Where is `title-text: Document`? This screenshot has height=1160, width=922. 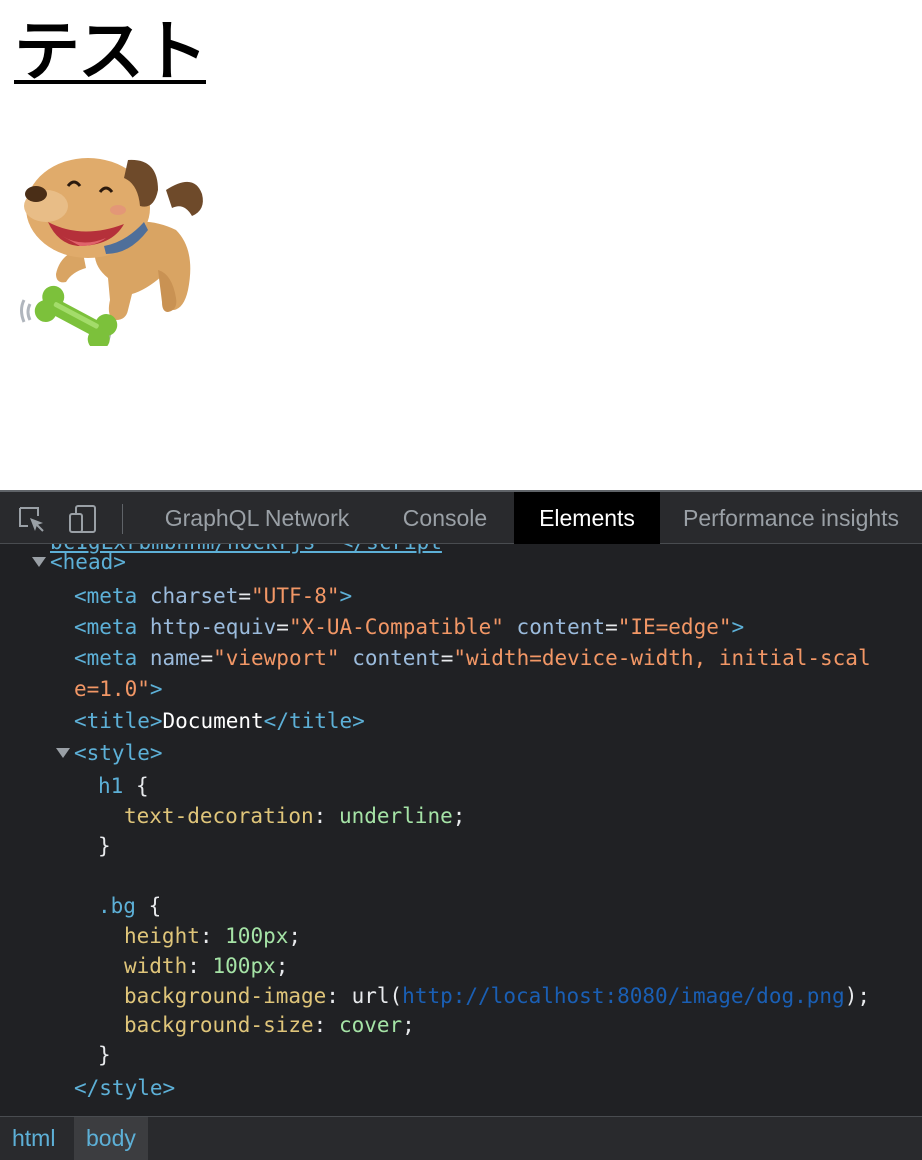
title-text: Document is located at coordinates (213, 721).